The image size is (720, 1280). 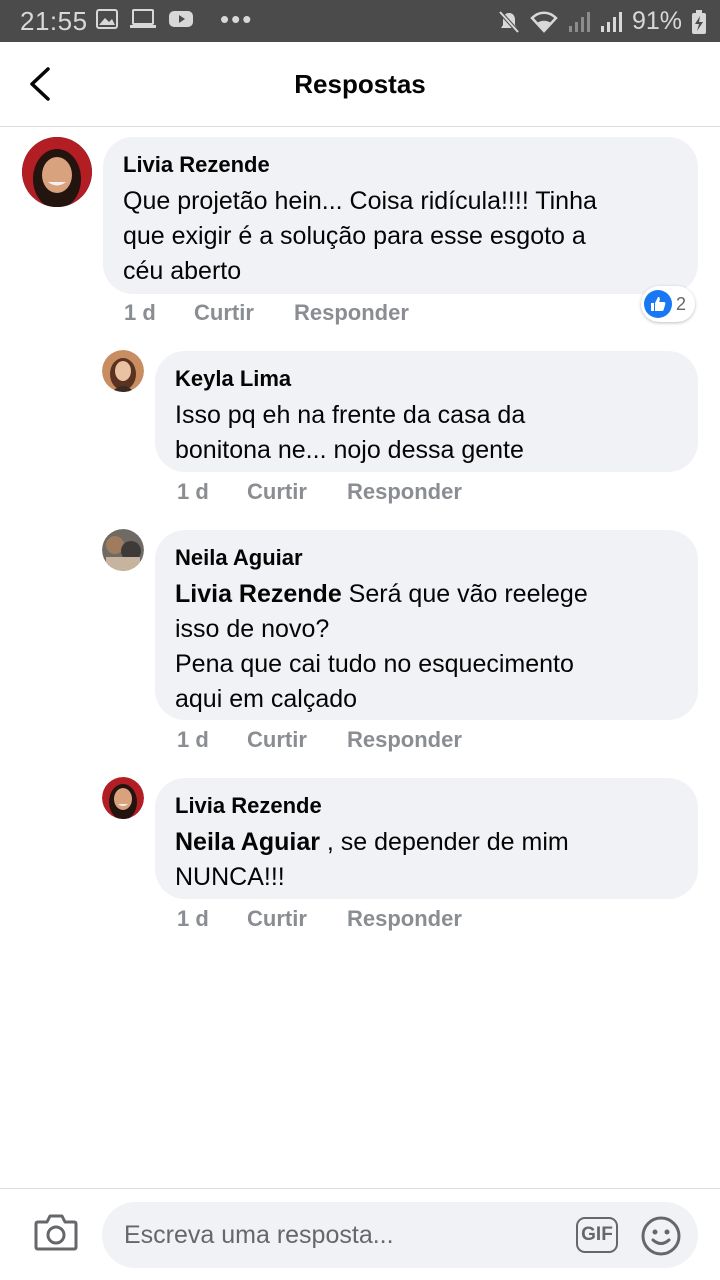 What do you see at coordinates (107, 19) in the screenshot?
I see `image-icon` at bounding box center [107, 19].